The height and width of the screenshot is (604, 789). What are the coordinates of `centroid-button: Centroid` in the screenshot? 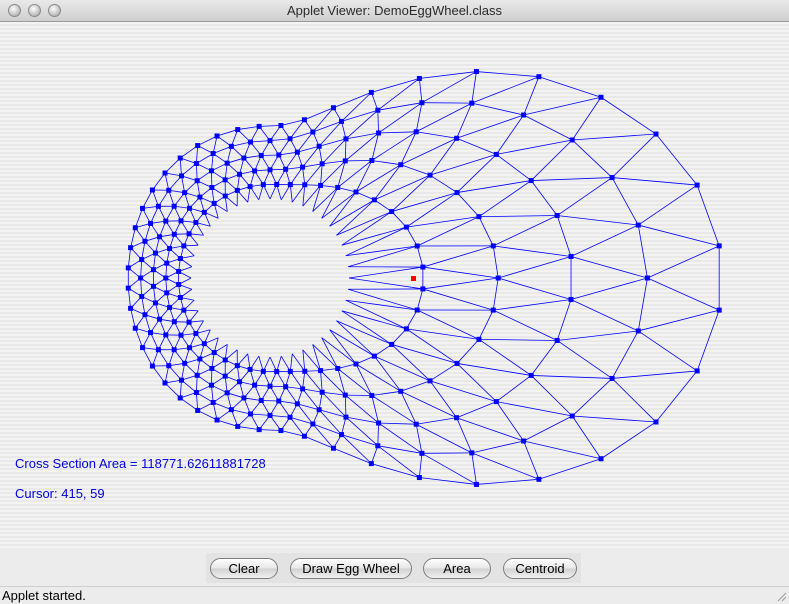 It's located at (540, 568).